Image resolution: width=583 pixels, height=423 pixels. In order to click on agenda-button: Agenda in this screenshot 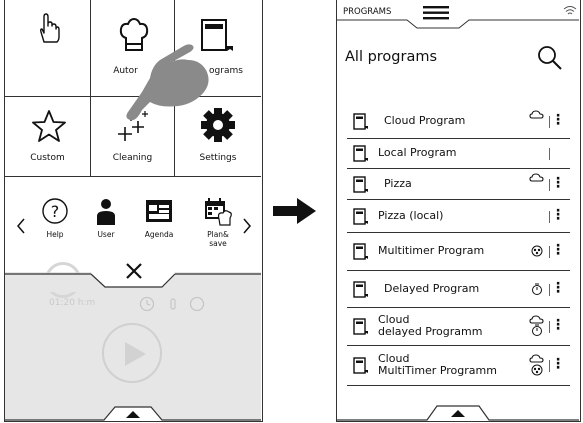, I will do `click(159, 223)`.